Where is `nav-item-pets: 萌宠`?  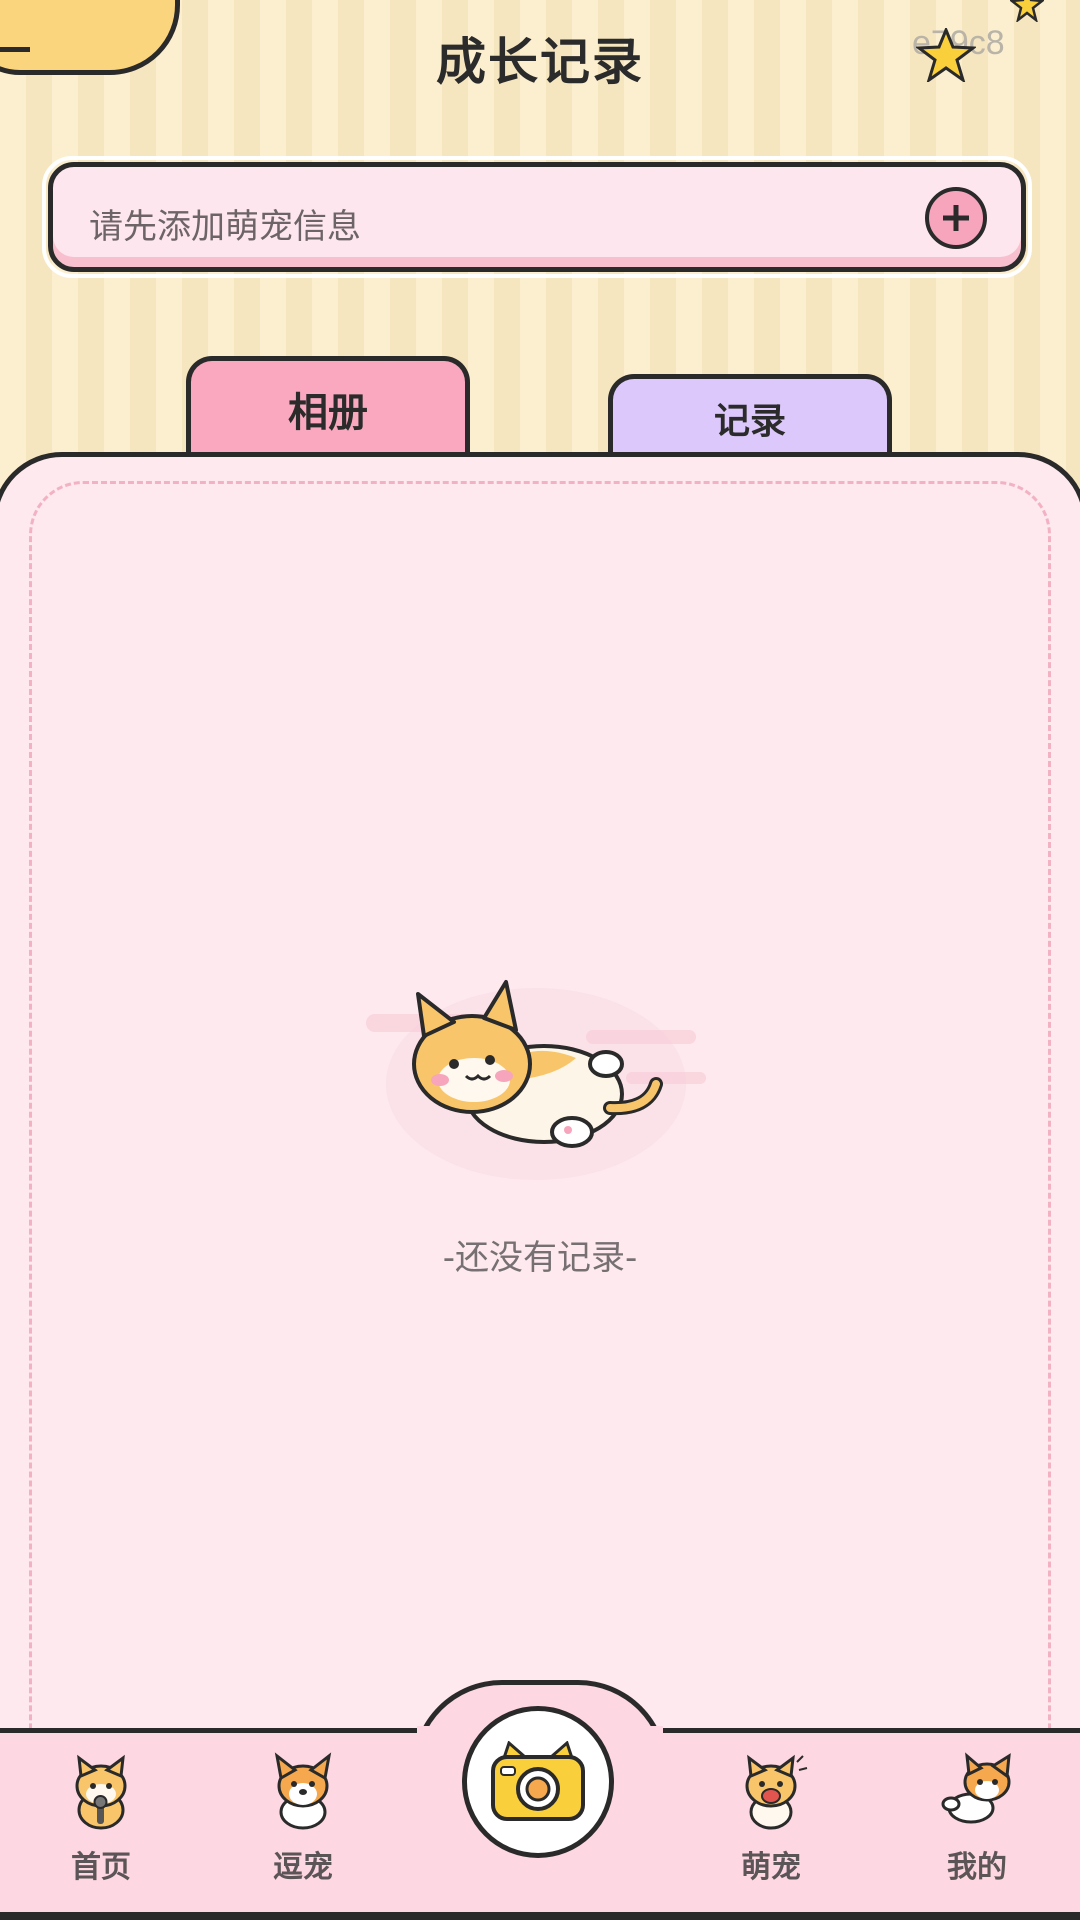
nav-item-pets: 萌宠 is located at coordinates (771, 1822).